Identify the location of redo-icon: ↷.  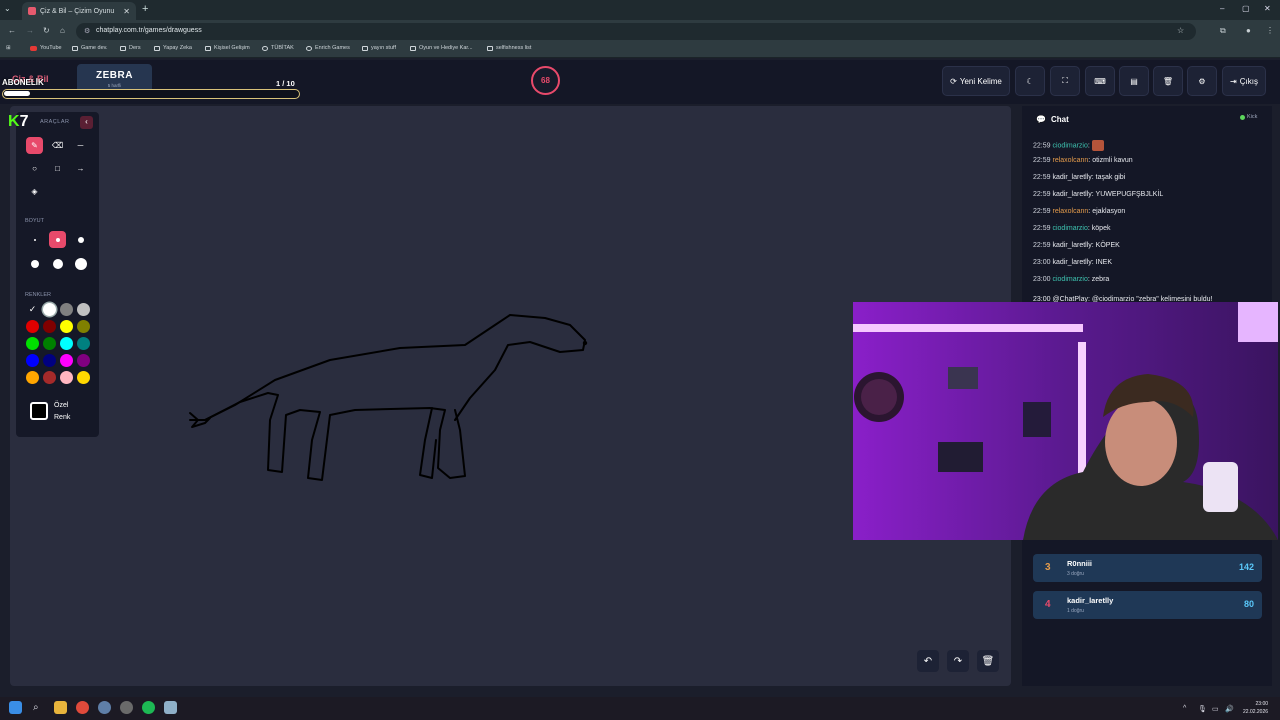
(958, 661).